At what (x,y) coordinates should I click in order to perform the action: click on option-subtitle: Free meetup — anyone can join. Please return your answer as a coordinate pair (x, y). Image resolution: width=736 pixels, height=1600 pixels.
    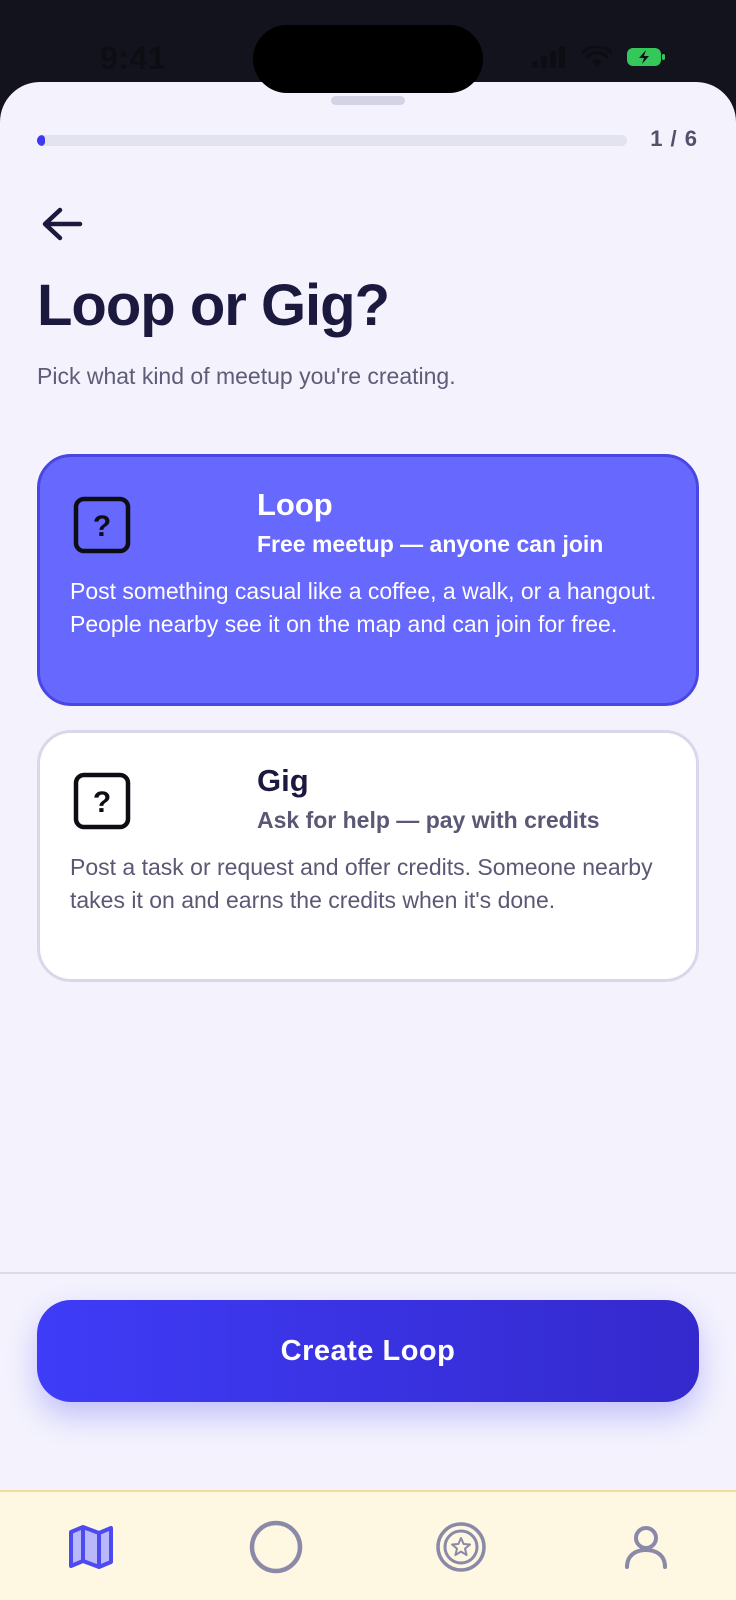
    Looking at the image, I should click on (430, 544).